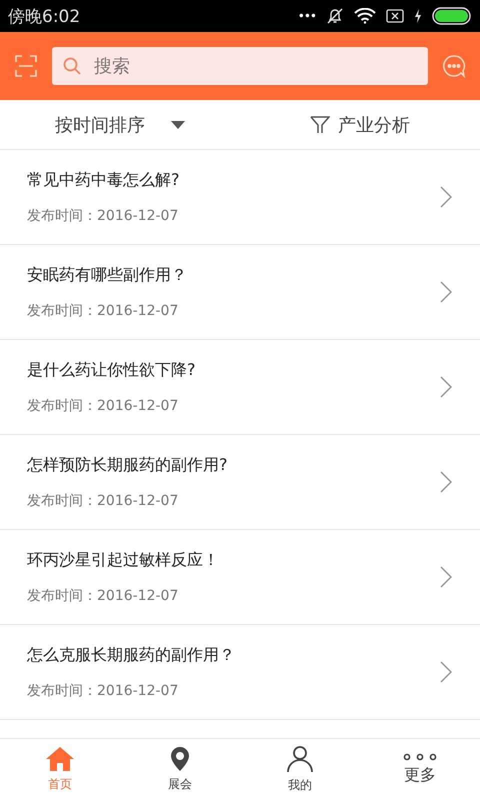 This screenshot has height=800, width=480. Describe the element at coordinates (255, 66) in the screenshot. I see `search-input: 搜索` at that location.